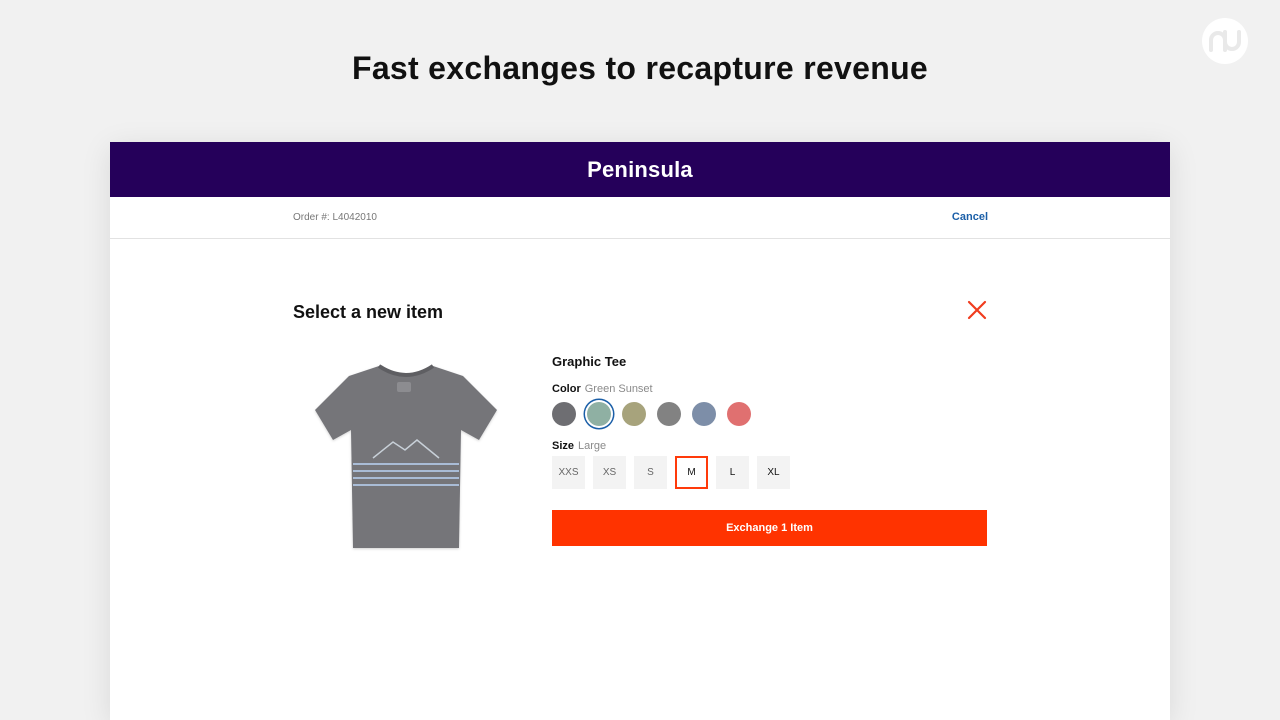  What do you see at coordinates (589, 361) in the screenshot?
I see `product-name: Graphic Tee` at bounding box center [589, 361].